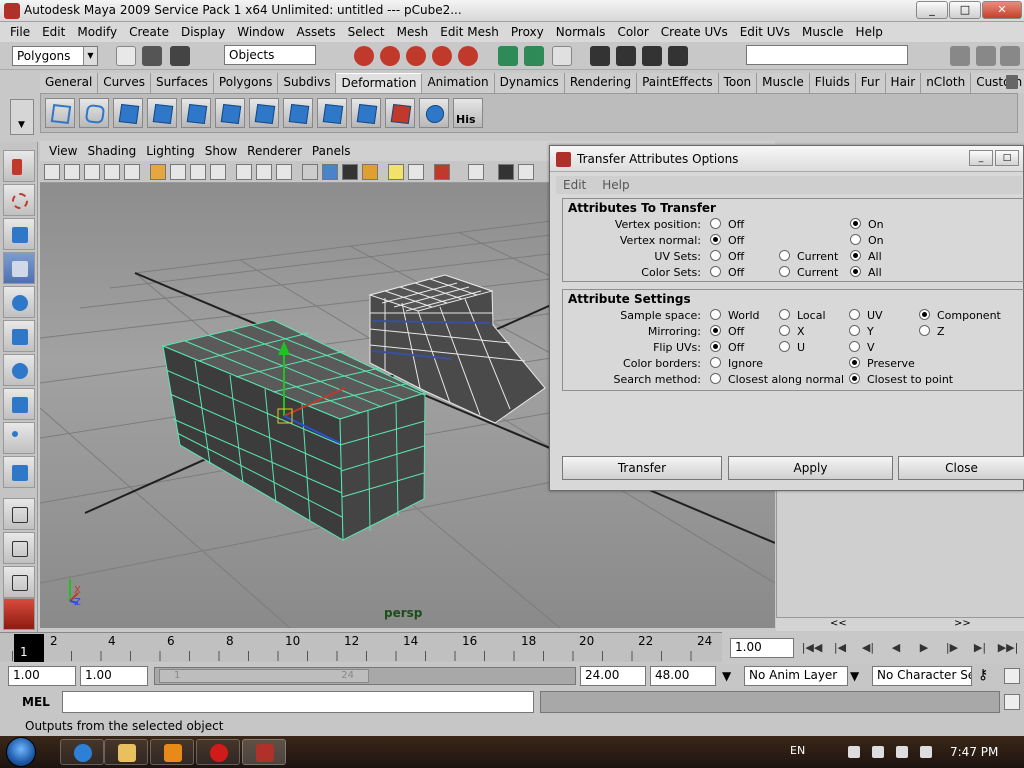 Image resolution: width=1024 pixels, height=768 pixels. I want to click on shelf-tab-painteffects: PaintEffects, so click(678, 83).